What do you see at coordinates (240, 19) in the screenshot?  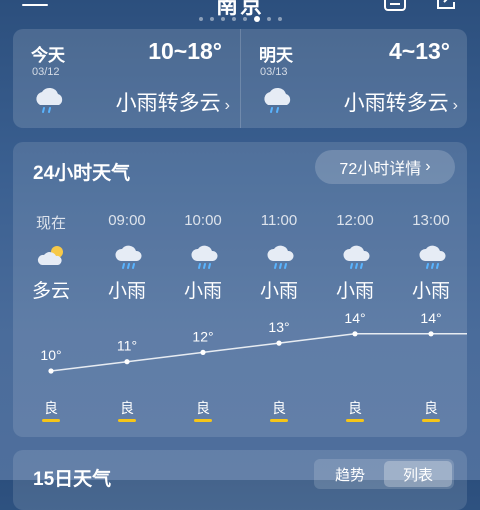 I see `page-indicator` at bounding box center [240, 19].